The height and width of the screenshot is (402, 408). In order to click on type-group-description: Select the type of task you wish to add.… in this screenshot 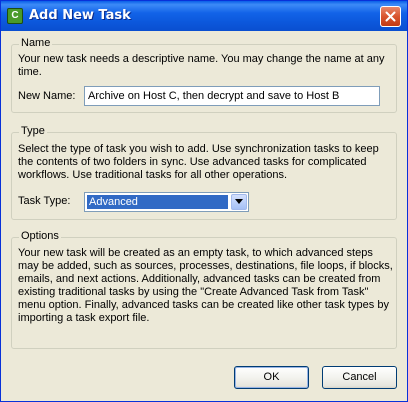, I will do `click(198, 162)`.